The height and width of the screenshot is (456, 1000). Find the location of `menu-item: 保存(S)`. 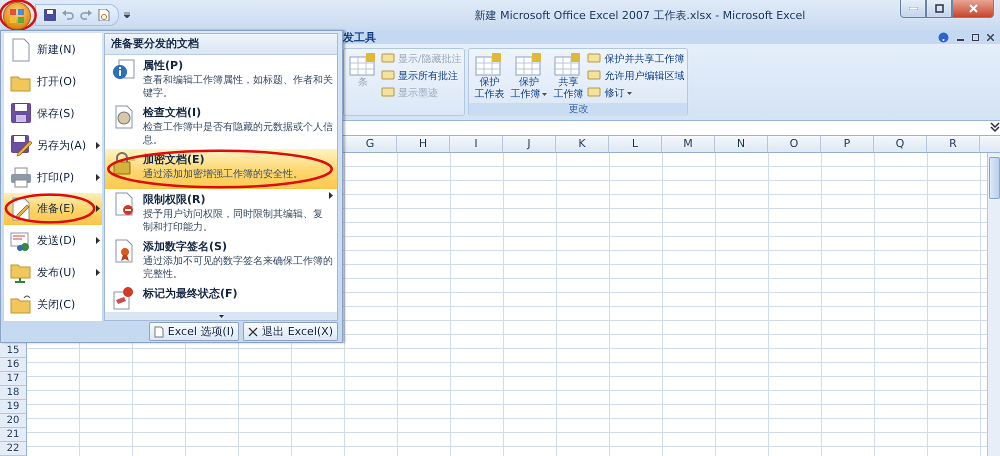

menu-item: 保存(S) is located at coordinates (53, 114).